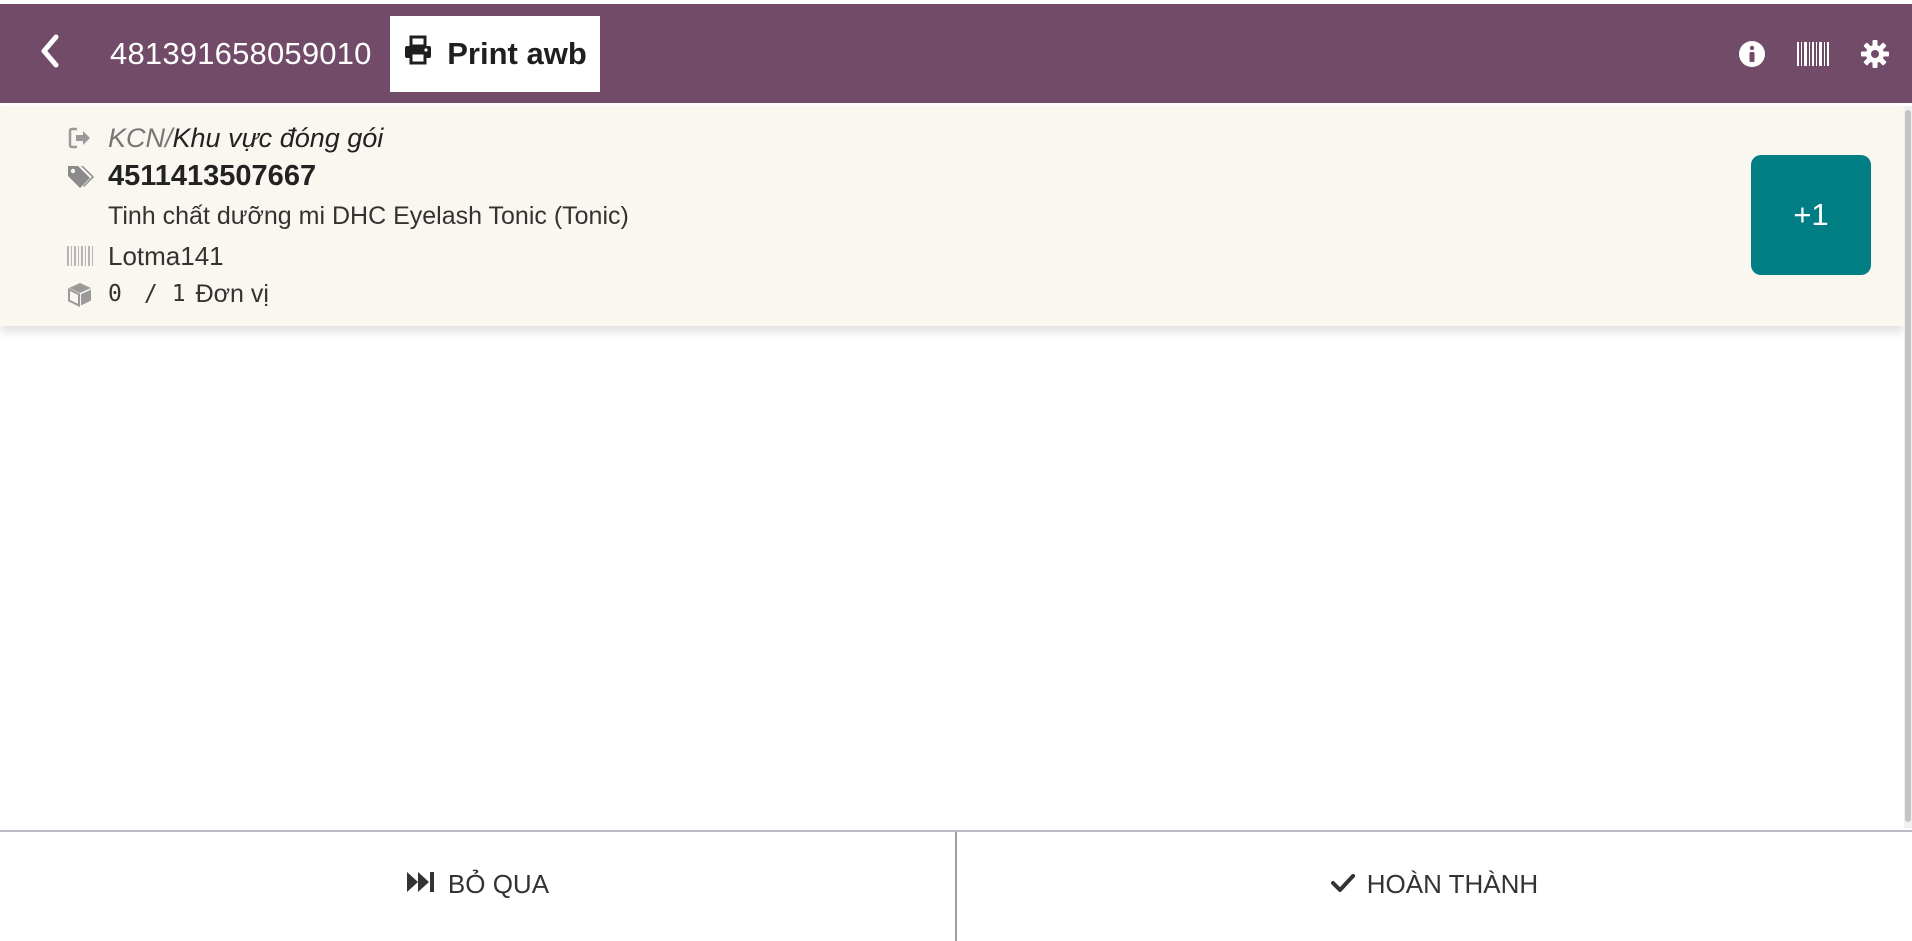 Image resolution: width=1912 pixels, height=941 pixels. I want to click on cube-icon, so click(80, 294).